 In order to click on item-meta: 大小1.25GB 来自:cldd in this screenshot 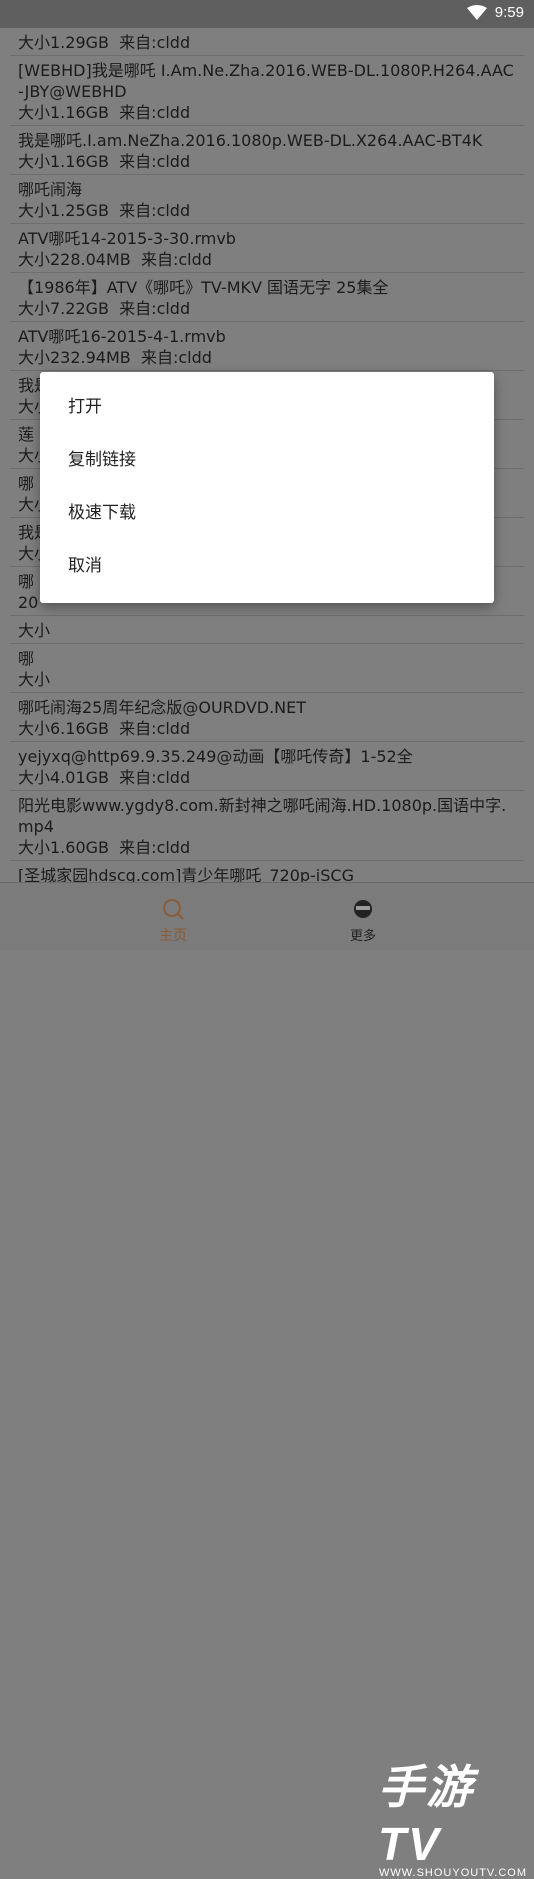, I will do `click(104, 210)`.